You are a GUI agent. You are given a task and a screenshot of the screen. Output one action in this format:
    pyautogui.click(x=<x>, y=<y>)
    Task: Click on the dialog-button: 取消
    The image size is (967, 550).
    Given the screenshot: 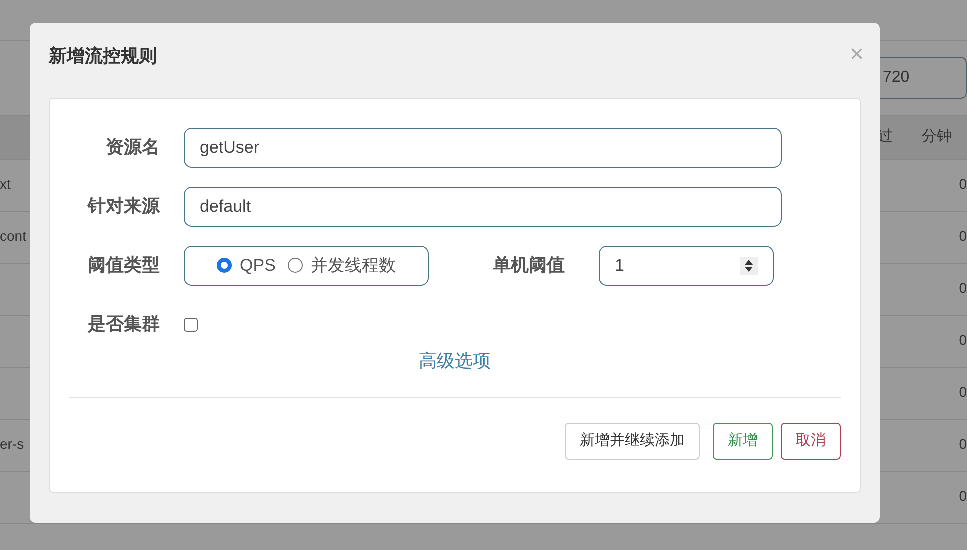 What is the action you would take?
    pyautogui.click(x=811, y=441)
    